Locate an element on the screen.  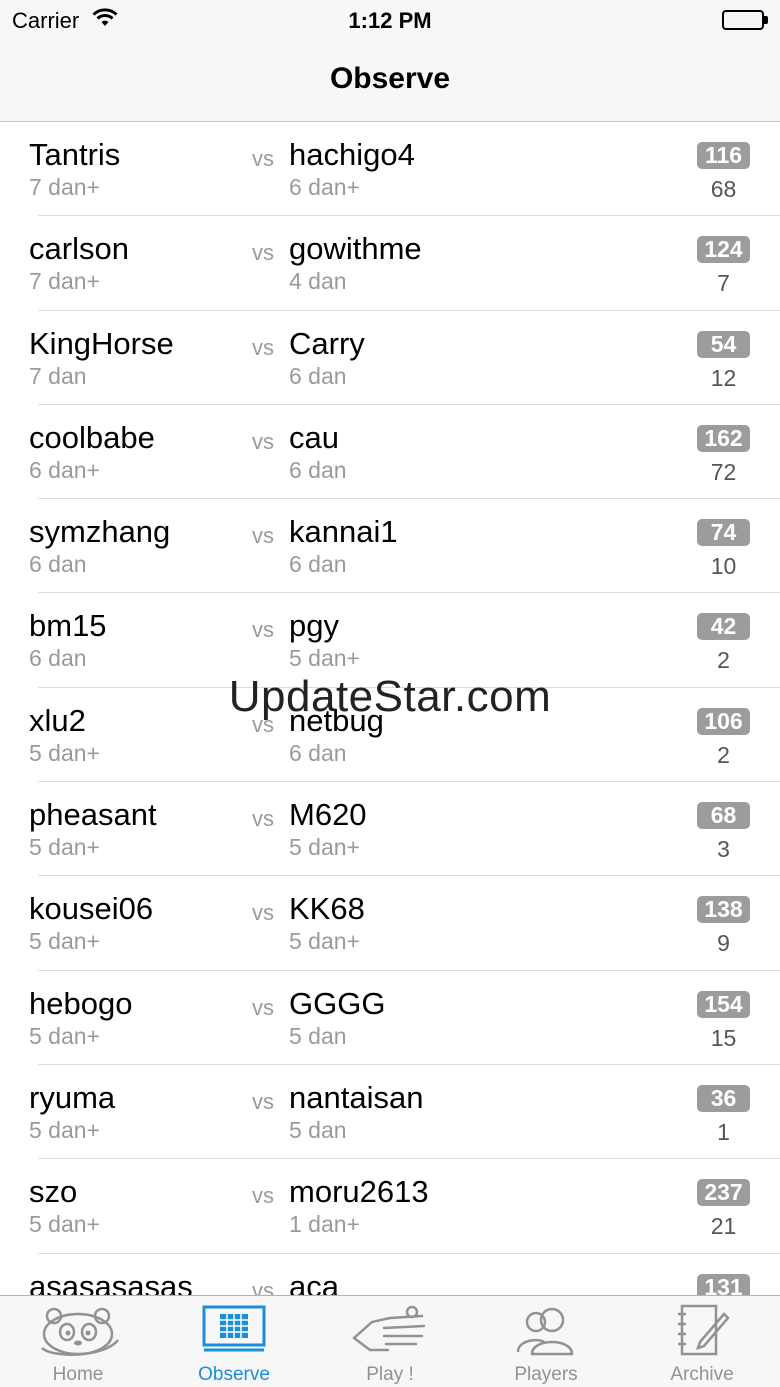
table-row: hebogo 5 dan+ vs GGGG 5 dan 154 15 is located at coordinates (390, 1018).